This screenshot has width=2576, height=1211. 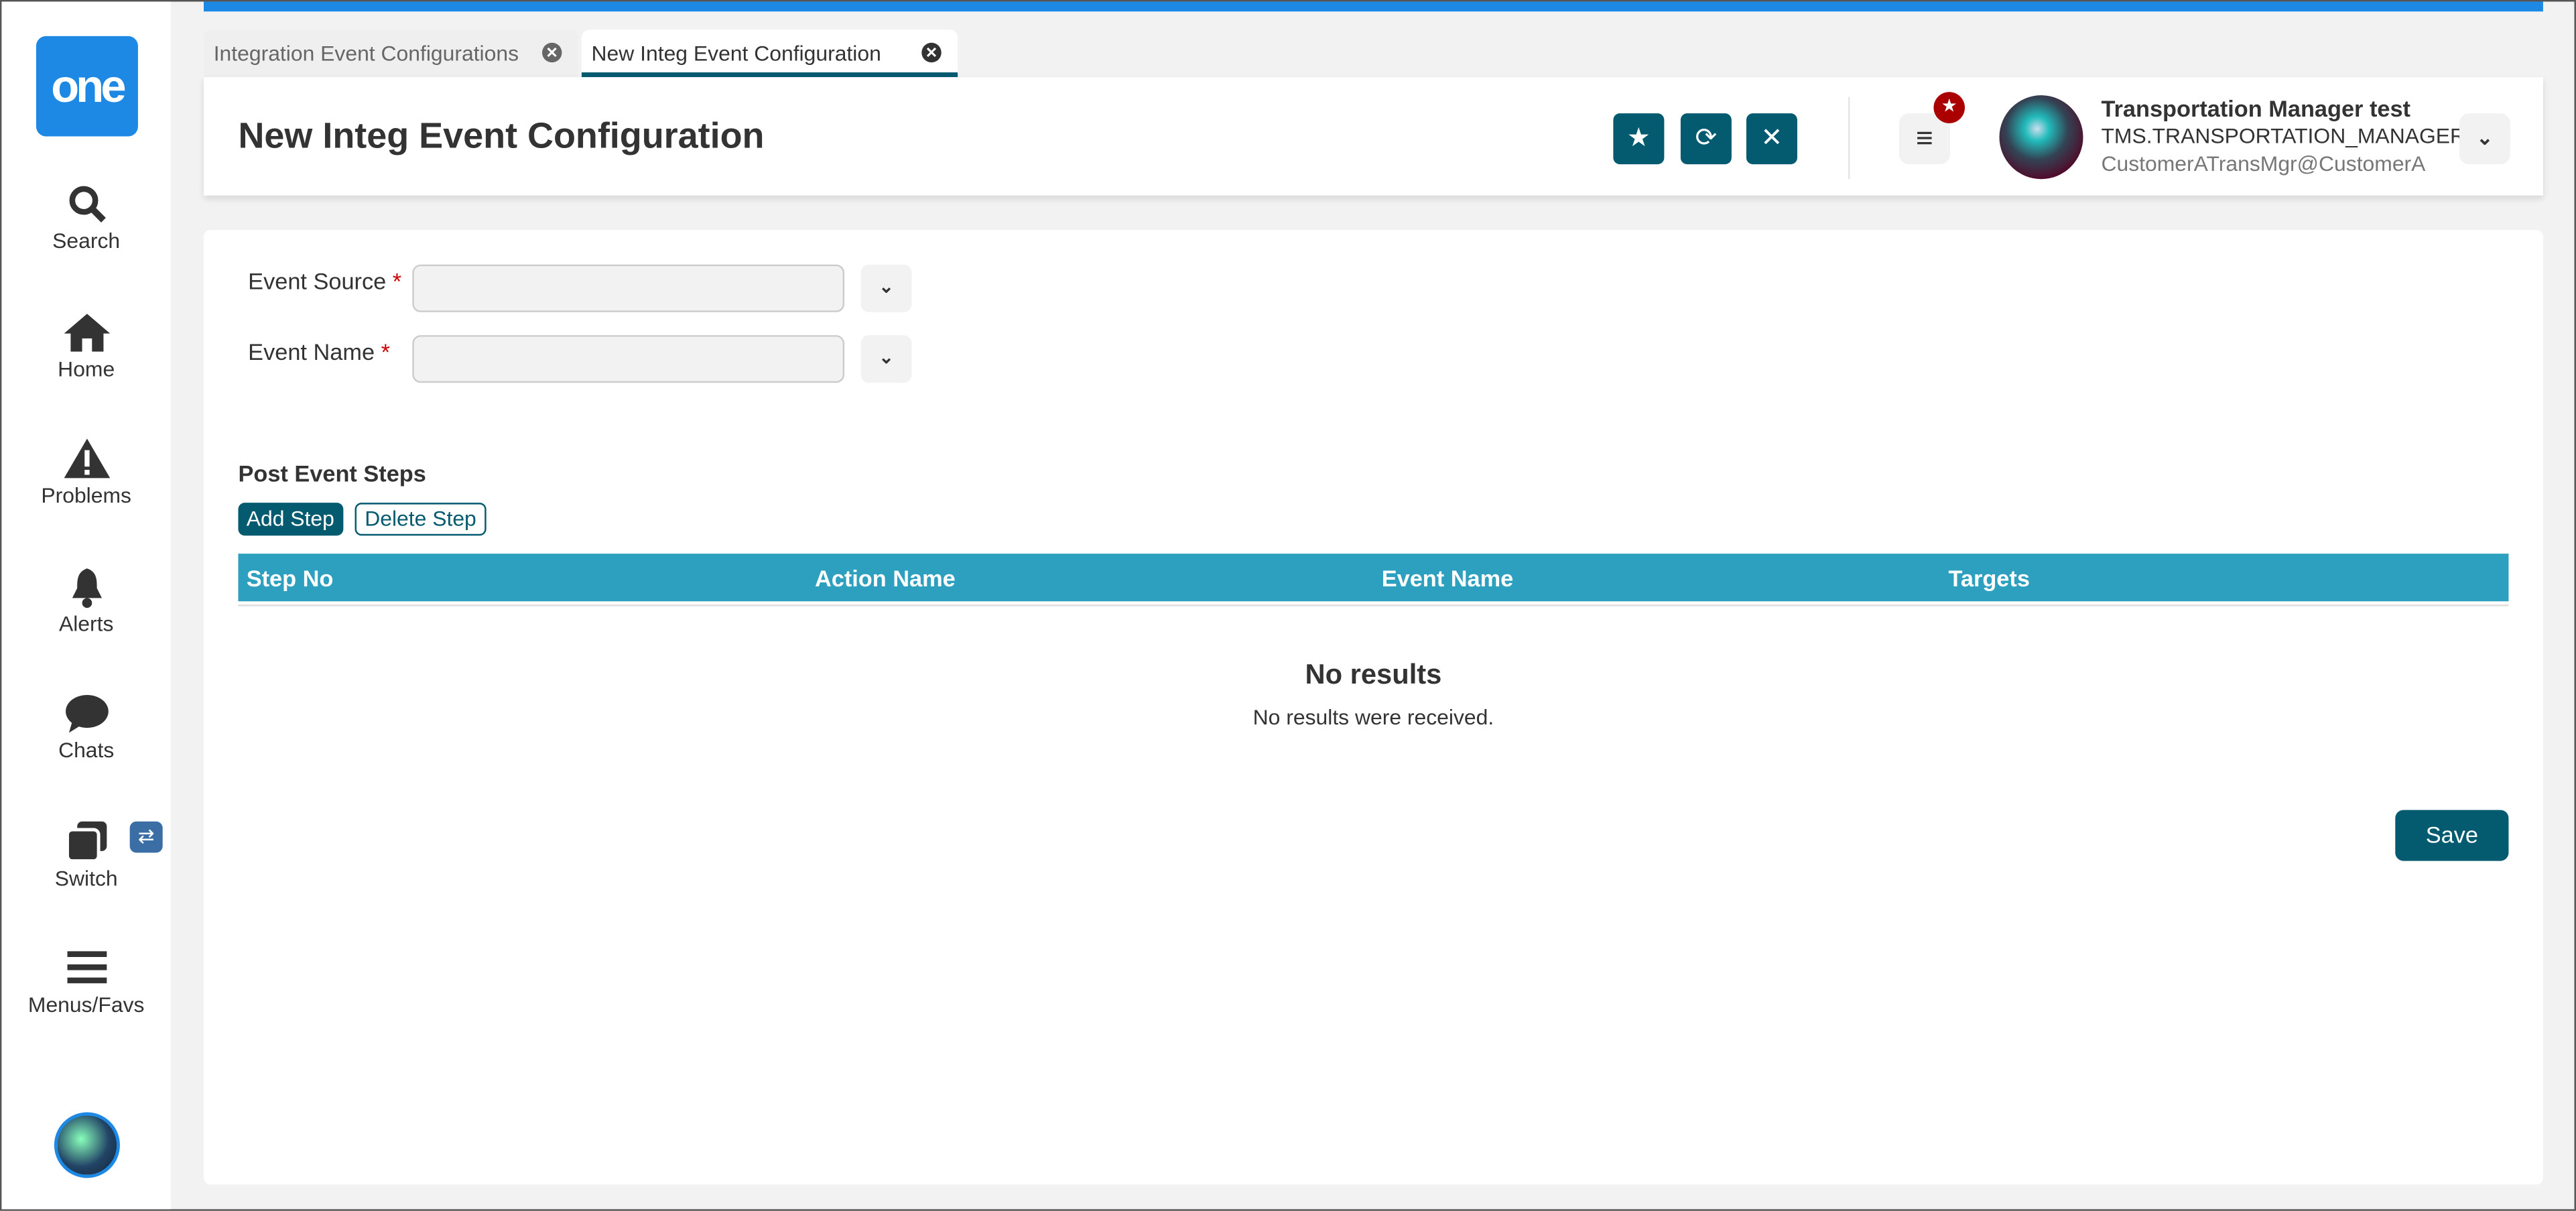 I want to click on nav-label: Chats, so click(x=86, y=750).